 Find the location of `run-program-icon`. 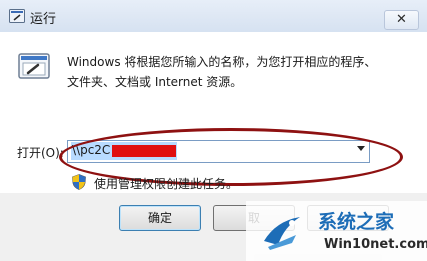

run-program-icon is located at coordinates (34, 66).